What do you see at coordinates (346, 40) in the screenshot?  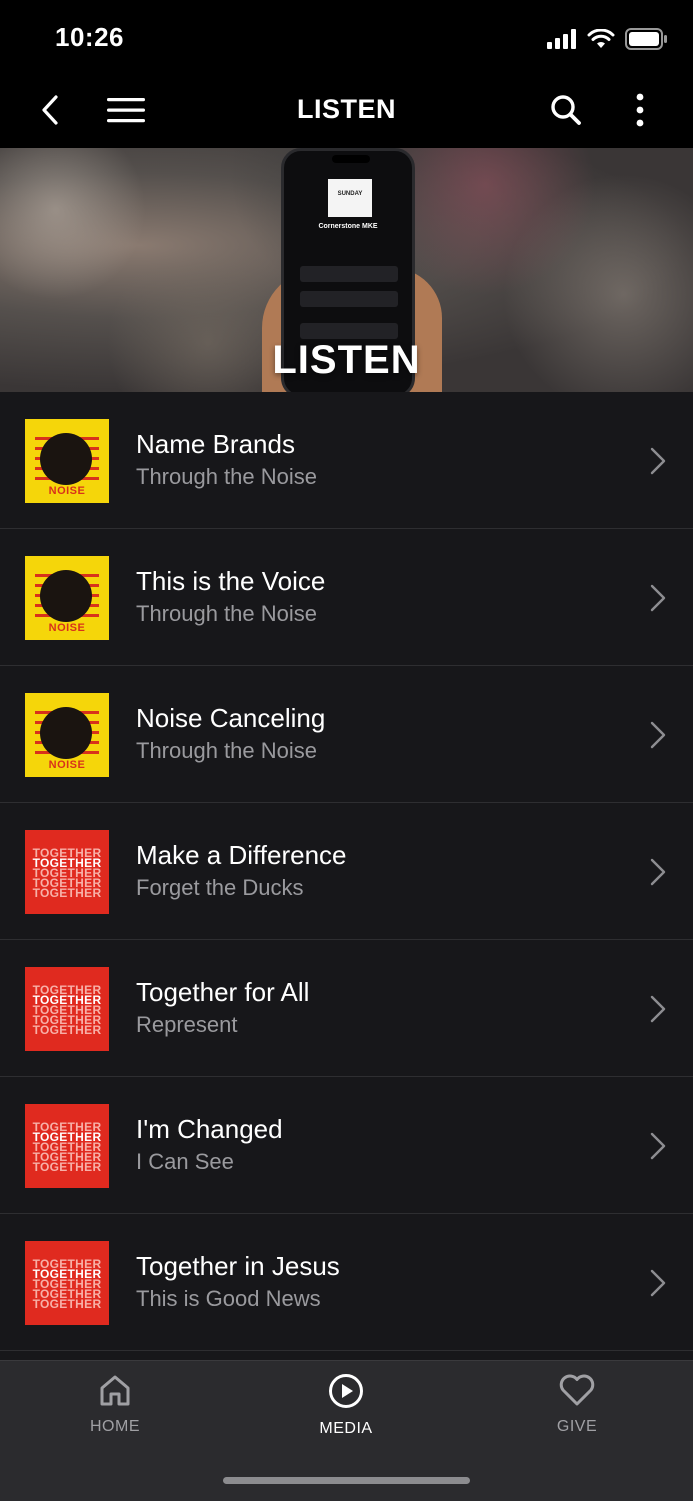 I see `status-bar: 10:26` at bounding box center [346, 40].